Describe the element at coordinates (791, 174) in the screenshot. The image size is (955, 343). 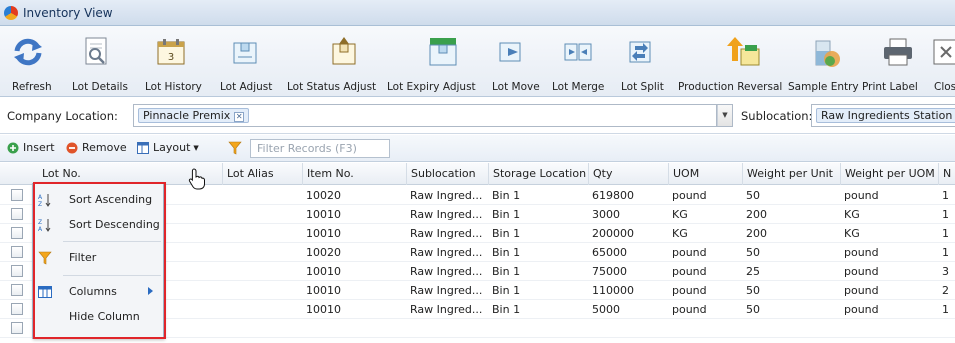
I see `column-header-weight-per-unit: Weight per Unit` at that location.